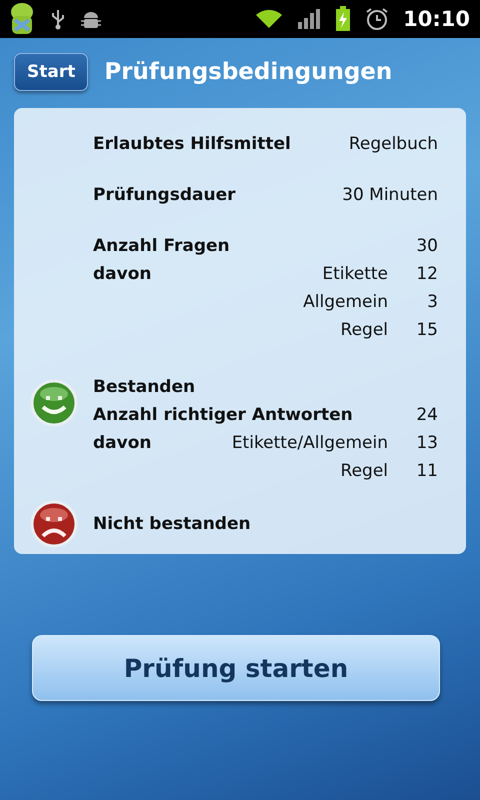 The height and width of the screenshot is (800, 480). What do you see at coordinates (345, 302) in the screenshot?
I see `condition-sublabel: Allgemein` at bounding box center [345, 302].